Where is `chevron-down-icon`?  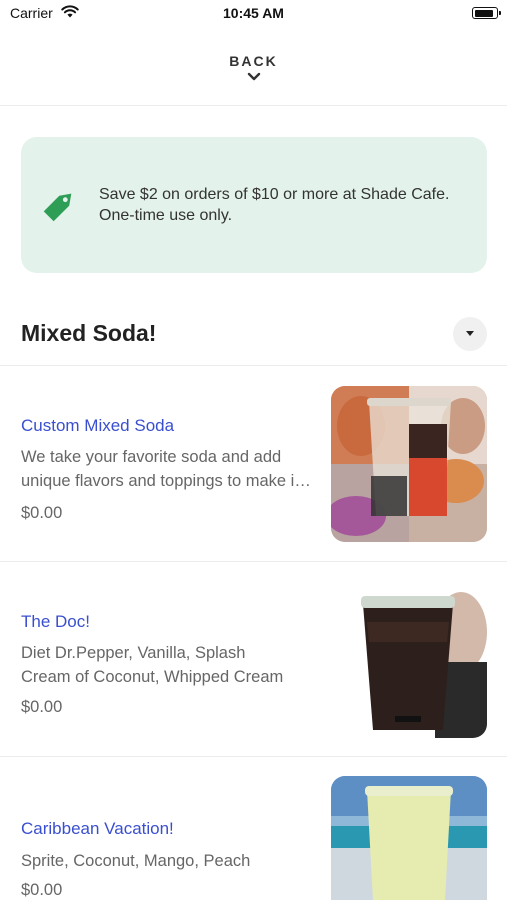
chevron-down-icon is located at coordinates (253, 76).